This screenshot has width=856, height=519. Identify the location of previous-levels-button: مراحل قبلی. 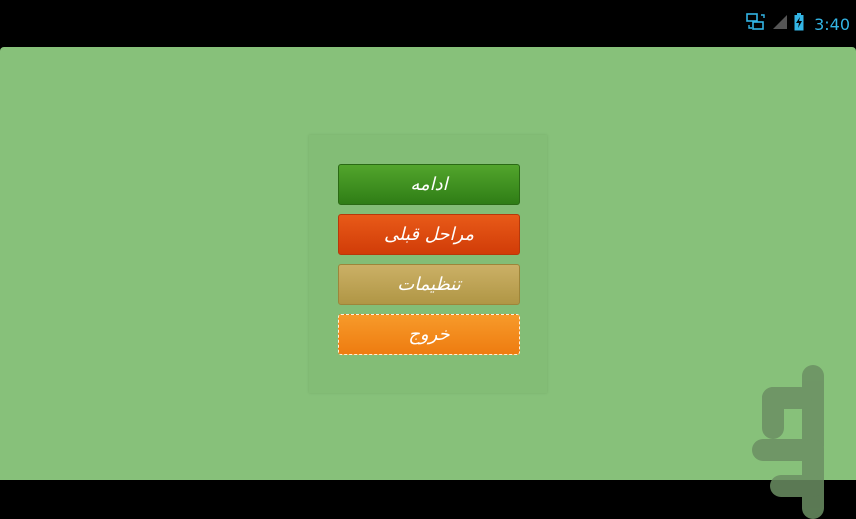
(429, 234).